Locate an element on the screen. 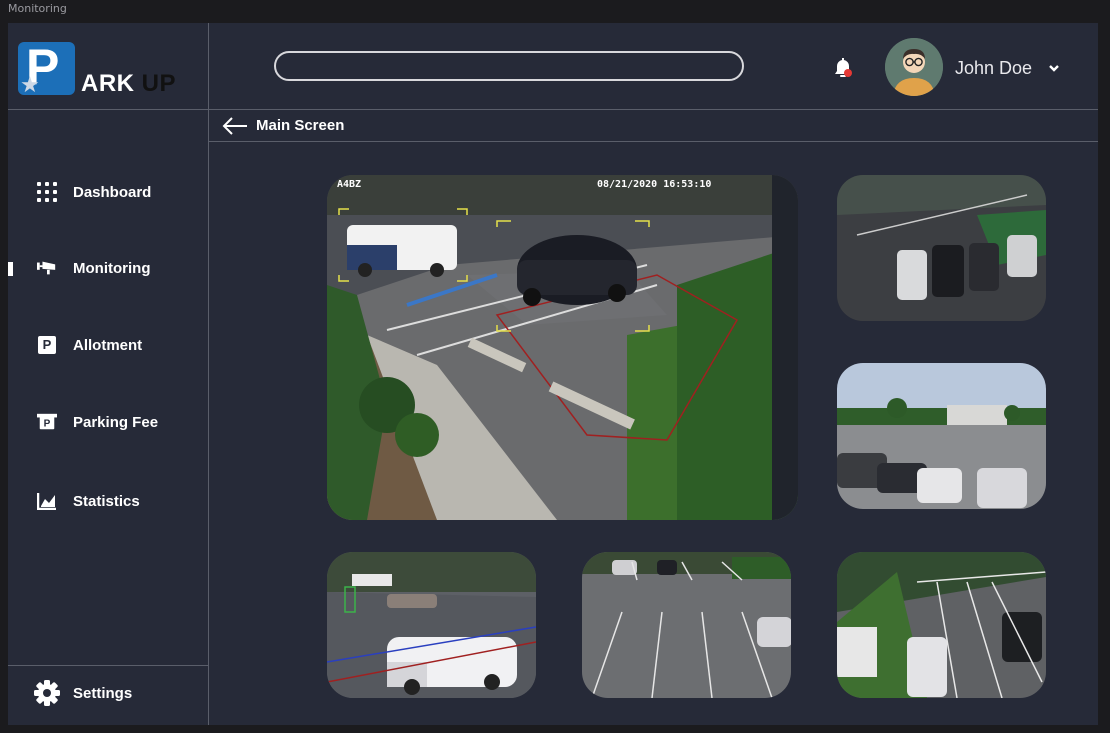 Image resolution: width=1110 pixels, height=733 pixels. parking-ticket-icon: P is located at coordinates (47, 422).